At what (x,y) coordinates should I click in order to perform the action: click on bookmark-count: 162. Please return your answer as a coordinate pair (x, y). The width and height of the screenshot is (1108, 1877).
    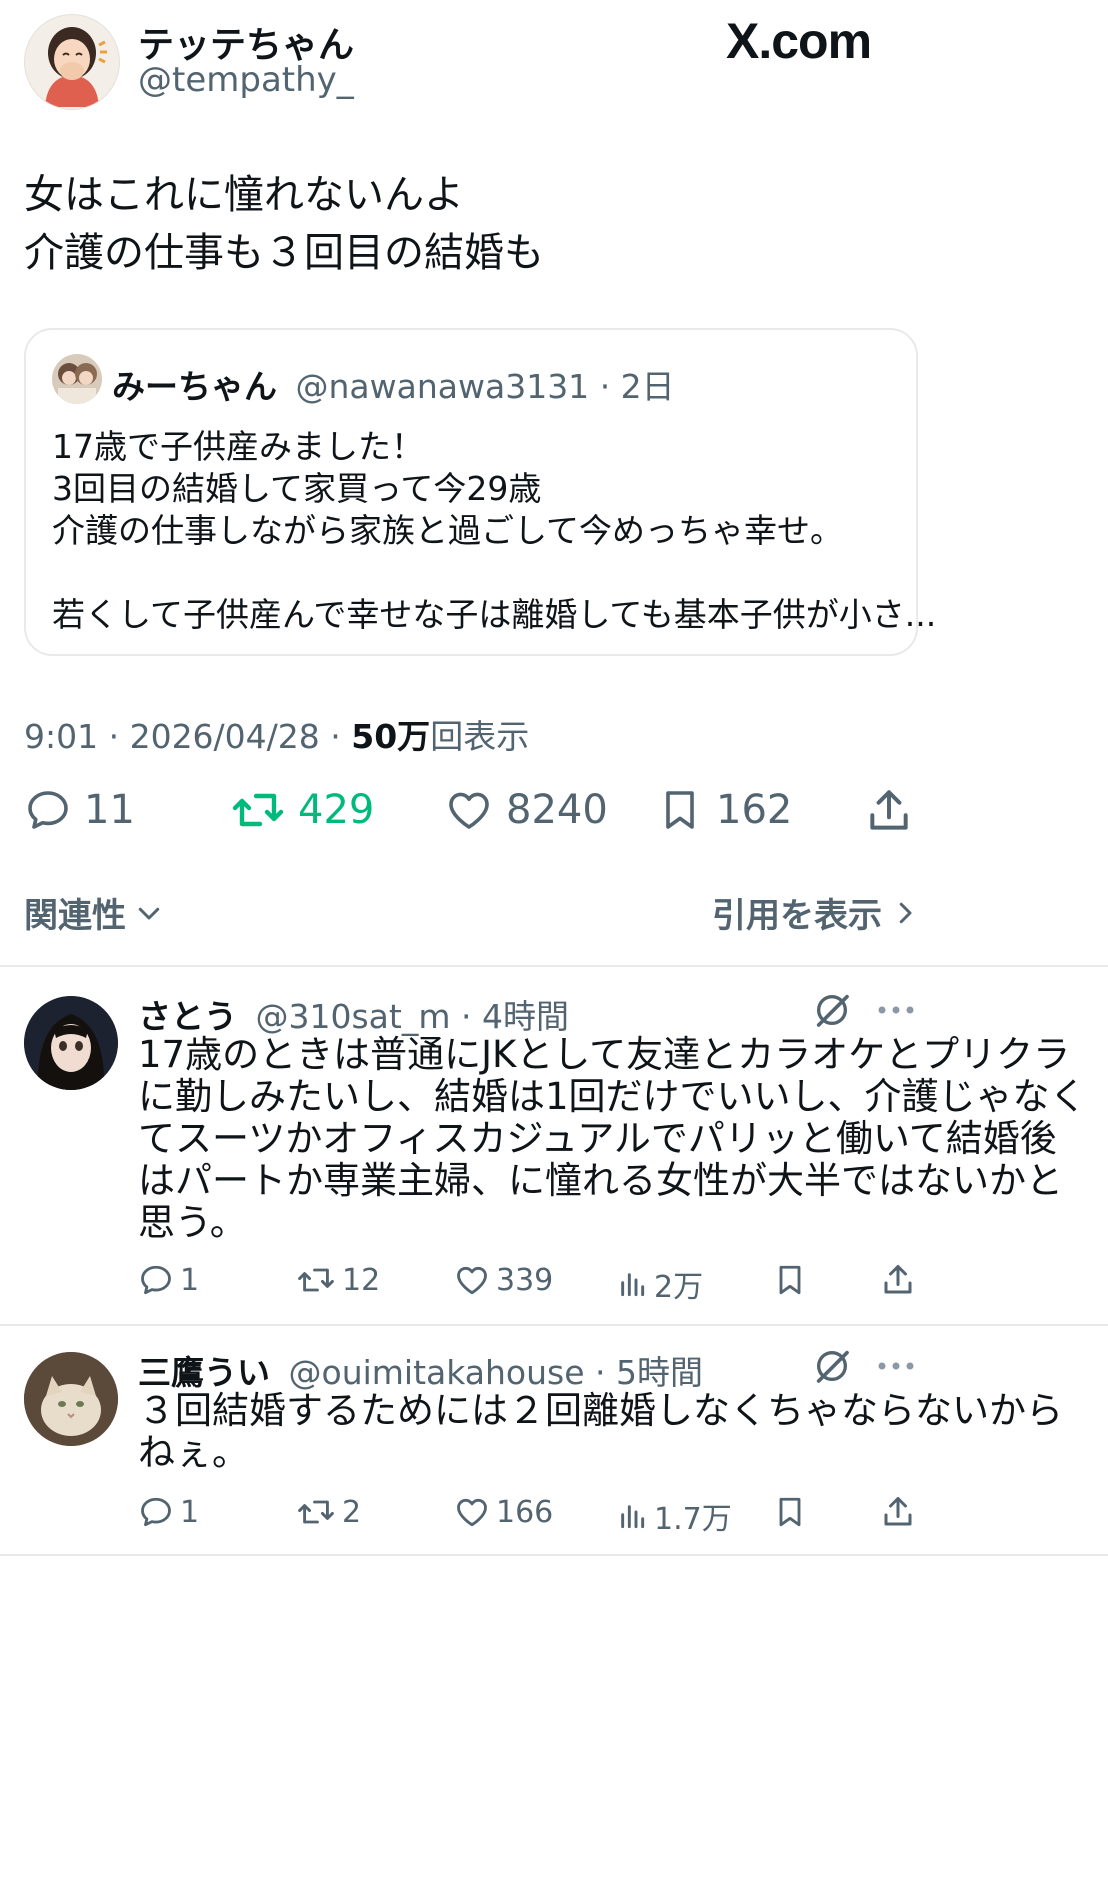
    Looking at the image, I should click on (754, 810).